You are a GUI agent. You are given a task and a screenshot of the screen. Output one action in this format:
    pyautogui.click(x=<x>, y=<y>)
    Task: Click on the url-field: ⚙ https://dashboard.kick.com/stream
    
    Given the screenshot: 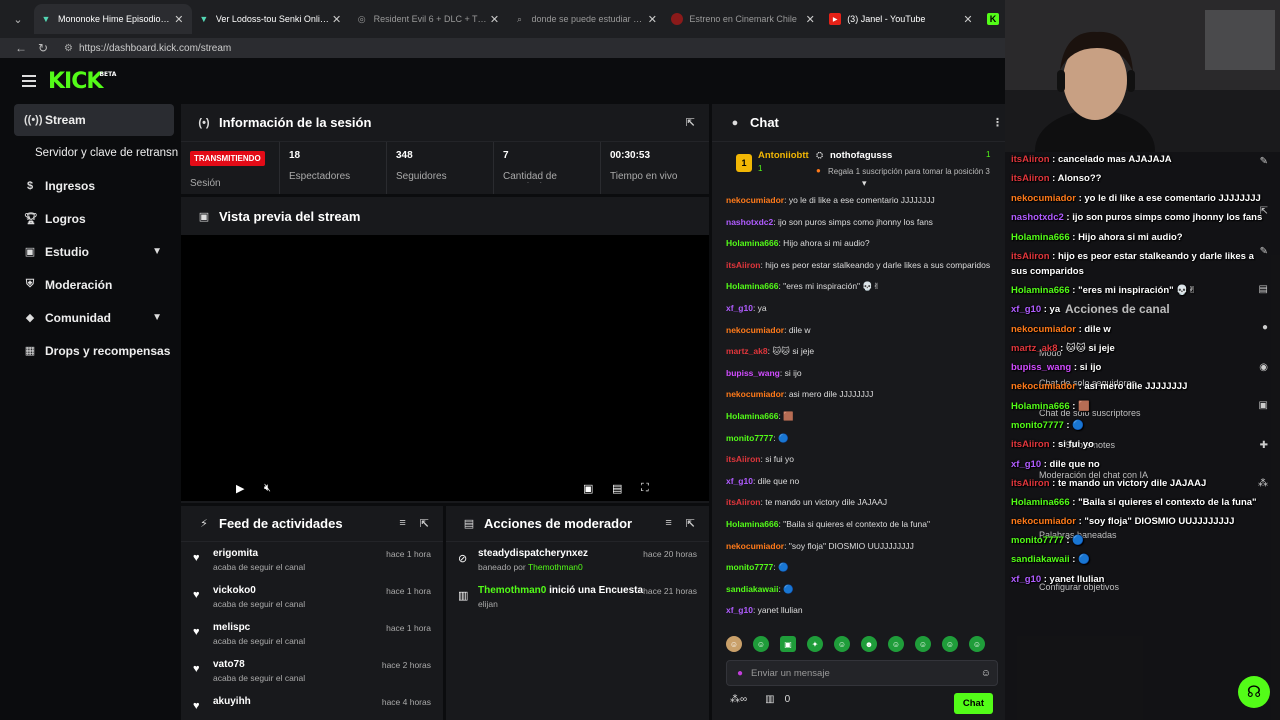 What is the action you would take?
    pyautogui.click(x=147, y=48)
    